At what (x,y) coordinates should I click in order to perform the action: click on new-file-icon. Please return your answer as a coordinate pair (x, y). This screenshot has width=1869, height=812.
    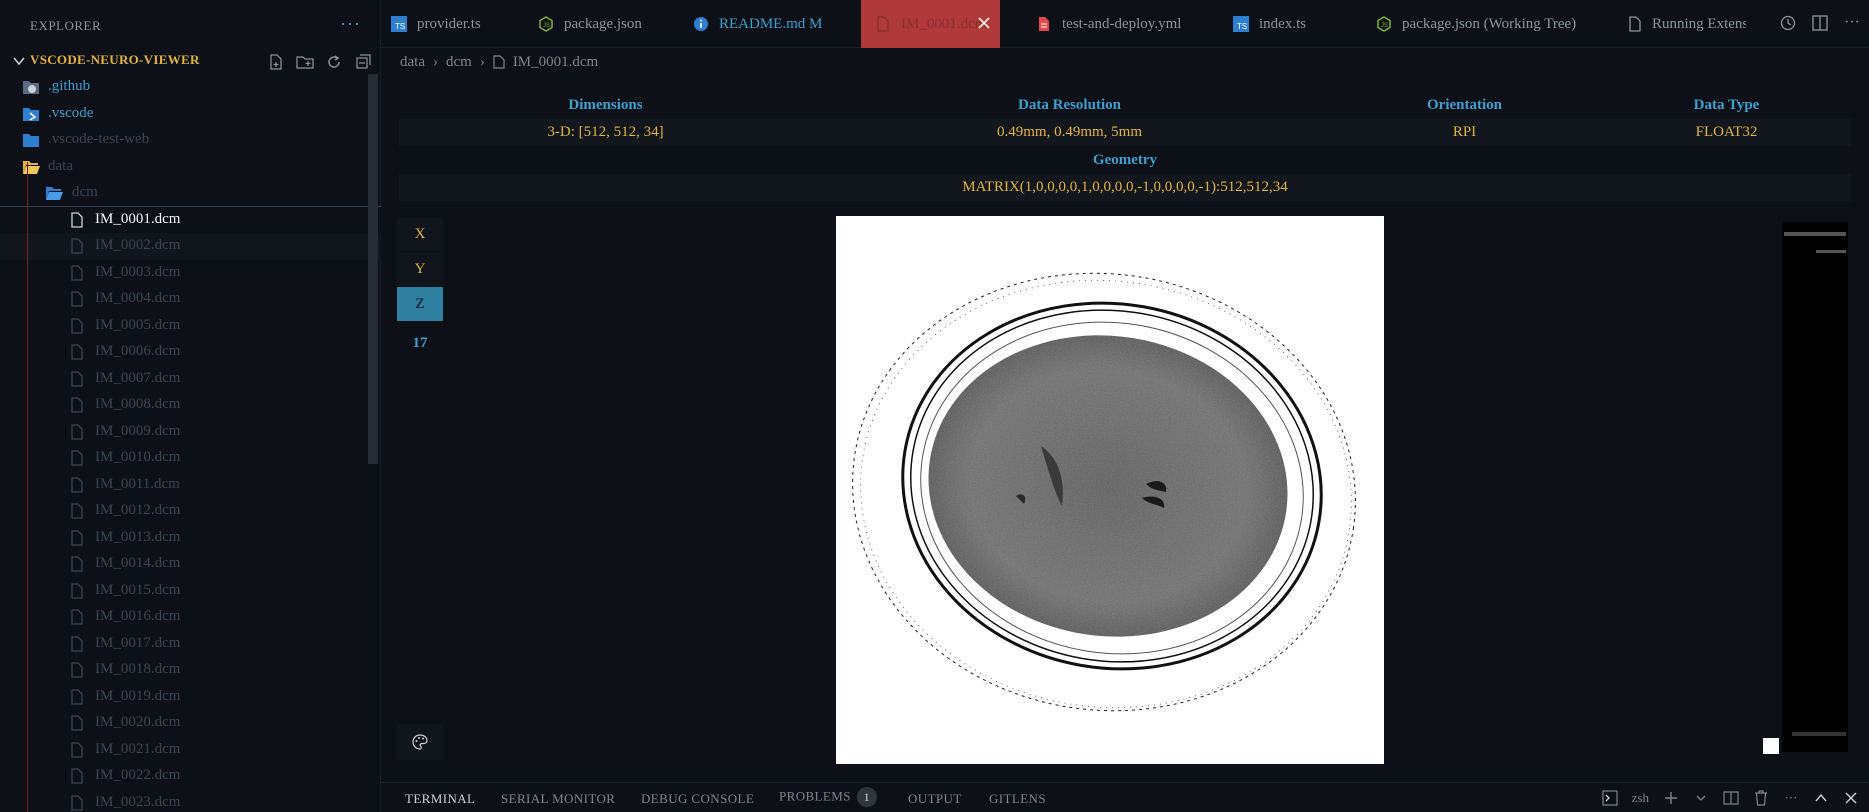
    Looking at the image, I should click on (276, 62).